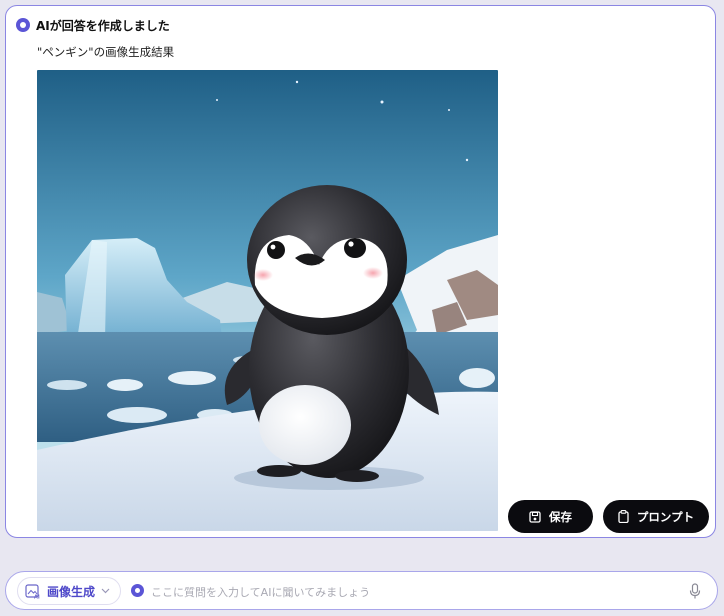  Describe the element at coordinates (37, 596) in the screenshot. I see `svg-text: AI` at that location.